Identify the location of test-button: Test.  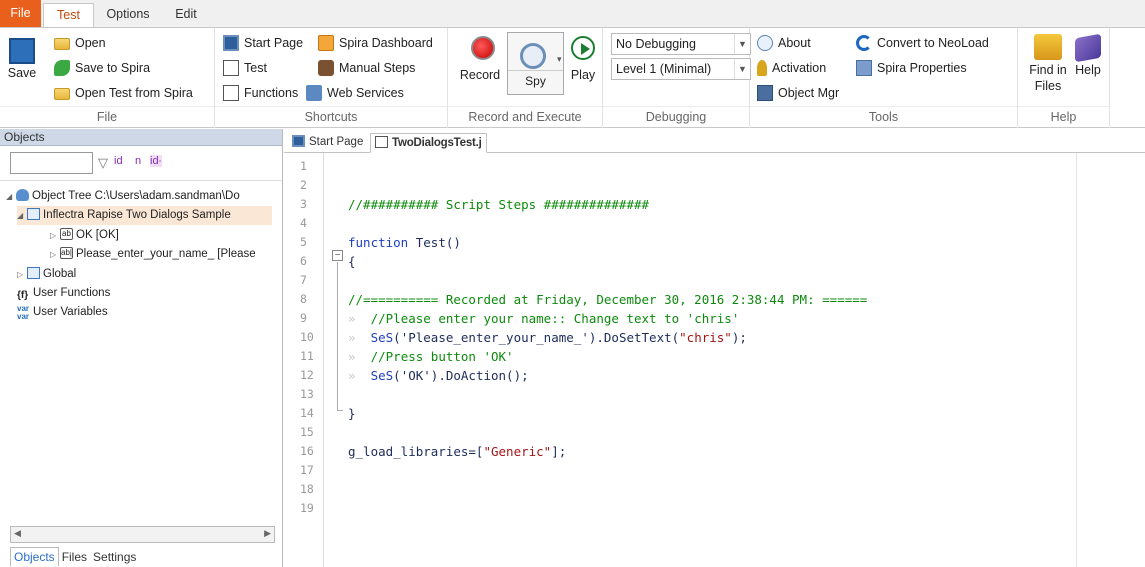
(245, 68).